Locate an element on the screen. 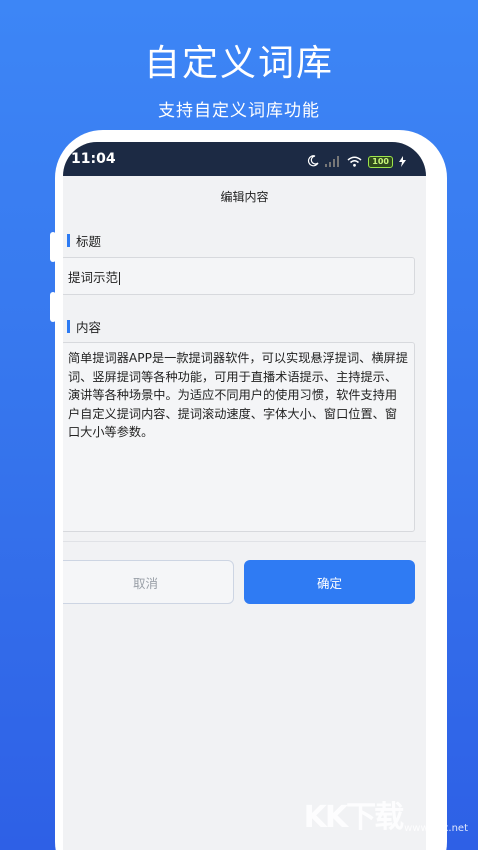 The image size is (478, 850). status-bar: 11:04 100 is located at coordinates (244, 159).